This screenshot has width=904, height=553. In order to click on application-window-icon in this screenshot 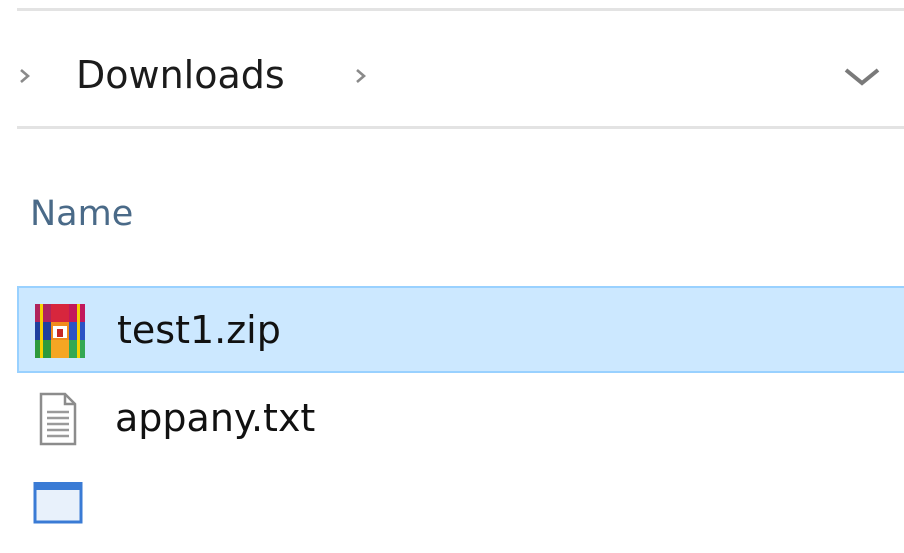, I will do `click(58, 503)`.